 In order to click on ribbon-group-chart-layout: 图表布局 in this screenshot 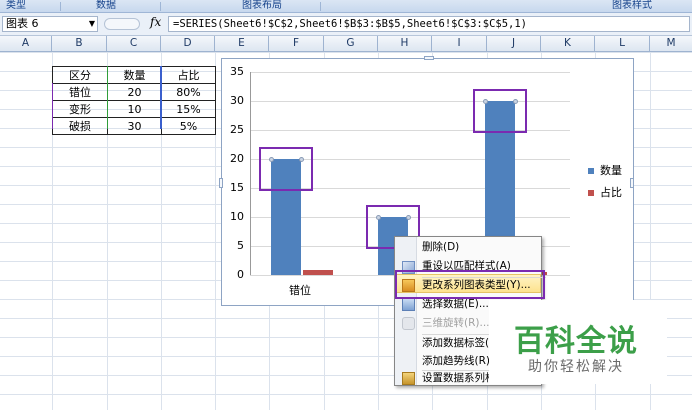, I will do `click(262, 5)`.